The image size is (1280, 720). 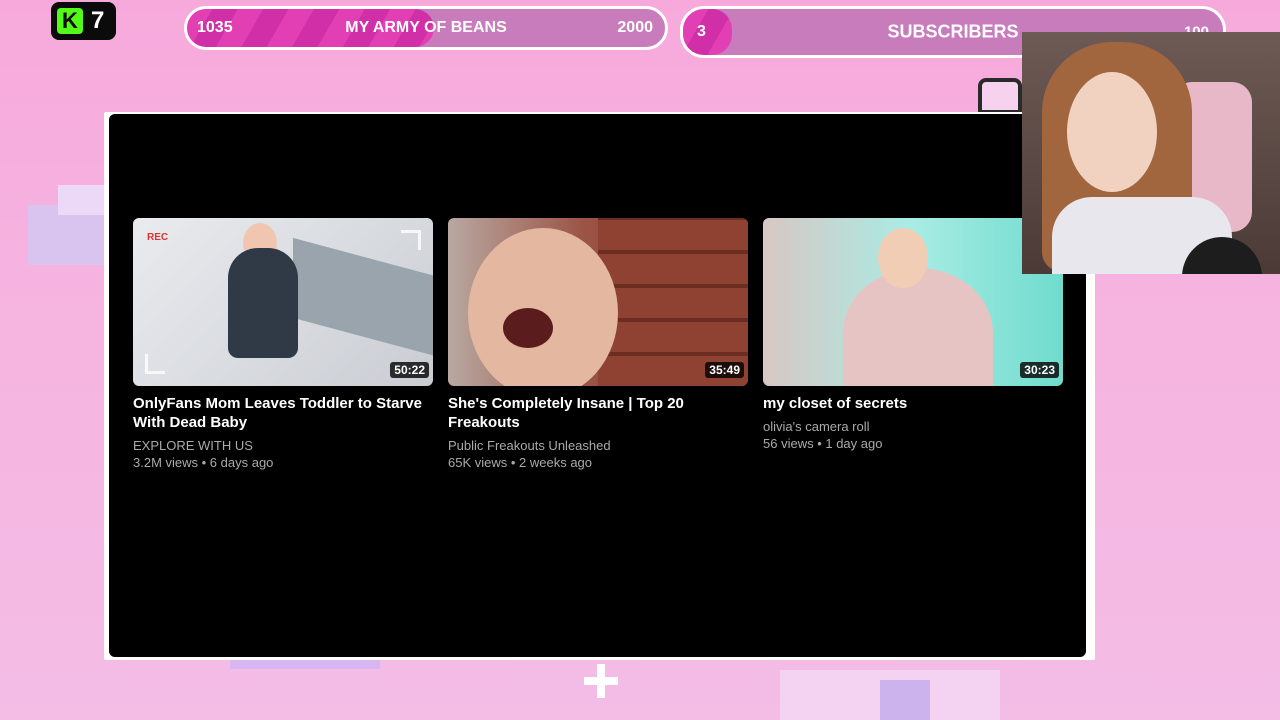 I want to click on video-thumbnail: 35:49, so click(x=598, y=302).